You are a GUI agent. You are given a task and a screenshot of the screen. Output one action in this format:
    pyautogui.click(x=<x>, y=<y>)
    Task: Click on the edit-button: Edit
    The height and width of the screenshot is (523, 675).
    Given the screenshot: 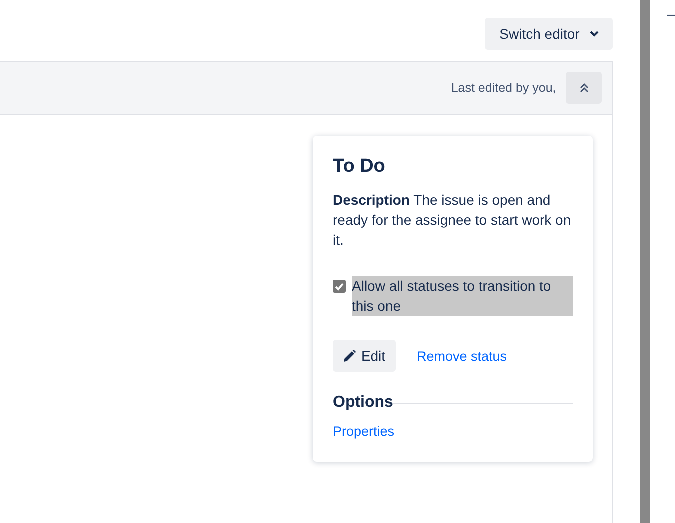 What is the action you would take?
    pyautogui.click(x=364, y=356)
    